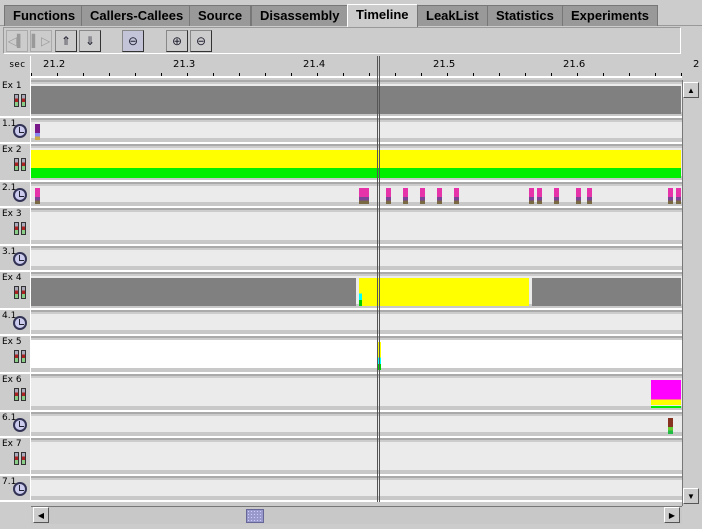 The image size is (702, 529). Describe the element at coordinates (15, 227) in the screenshot. I see `row-label: Ex 3` at that location.